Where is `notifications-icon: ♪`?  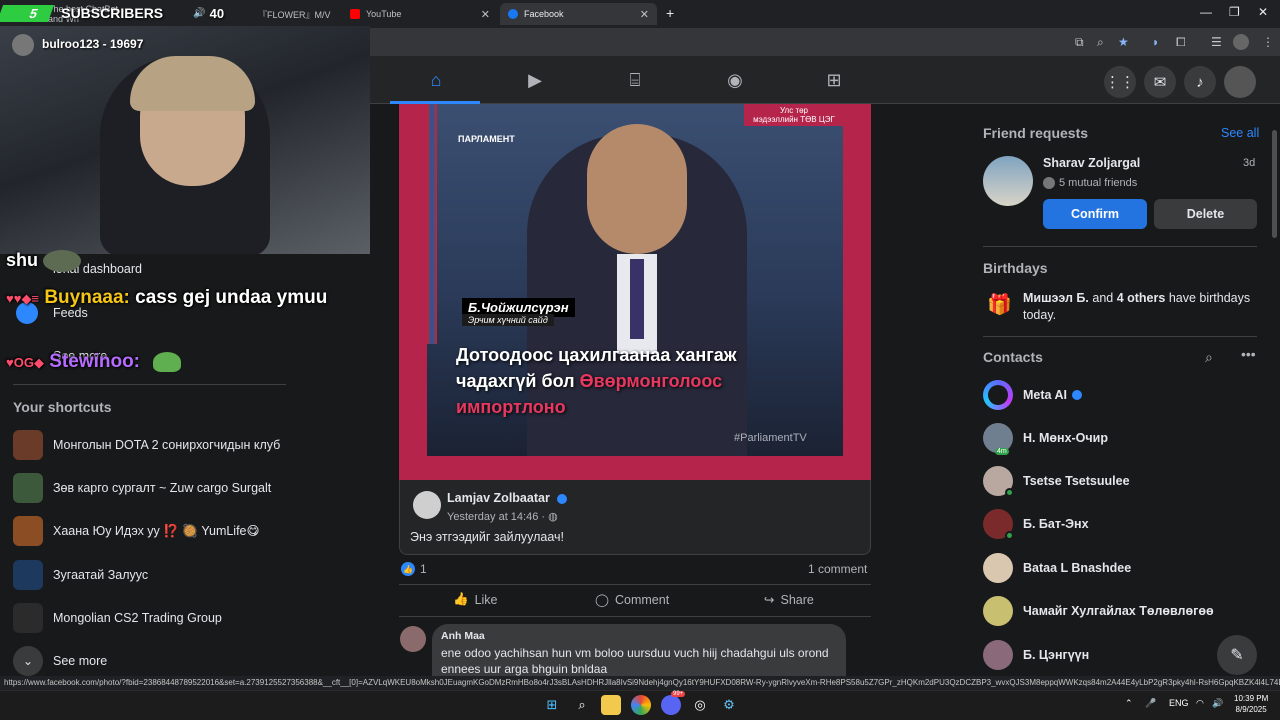
notifications-icon: ♪ is located at coordinates (1200, 82).